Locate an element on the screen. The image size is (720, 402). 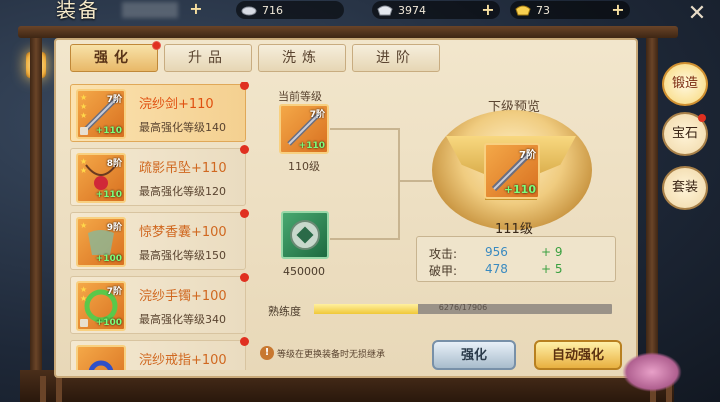
inherit-note: 等级在更换装备时无损继承 is located at coordinates (331, 355).